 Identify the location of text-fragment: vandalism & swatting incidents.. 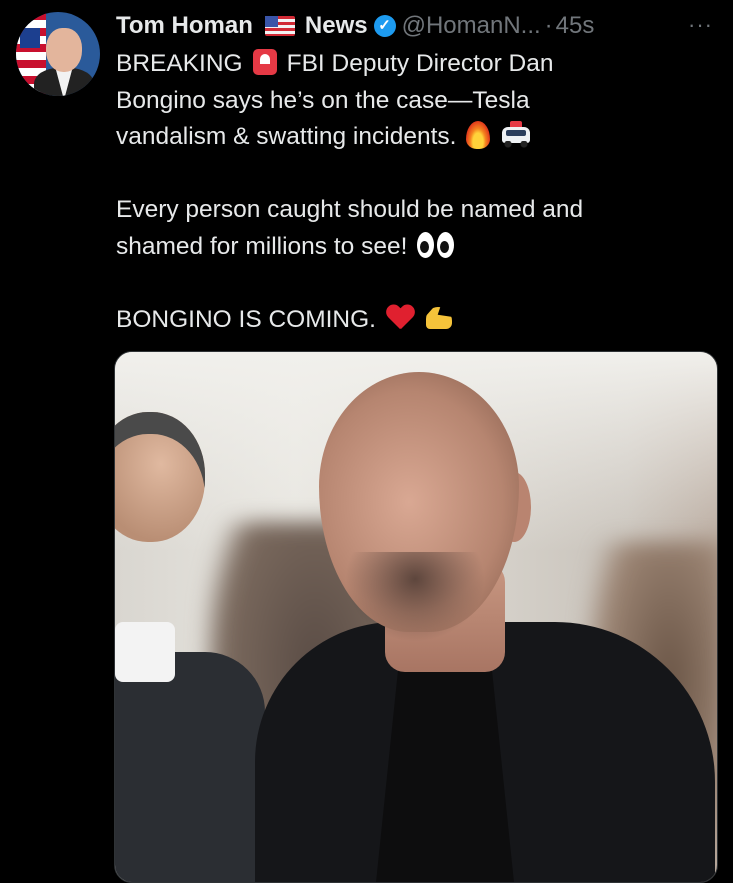
(286, 136).